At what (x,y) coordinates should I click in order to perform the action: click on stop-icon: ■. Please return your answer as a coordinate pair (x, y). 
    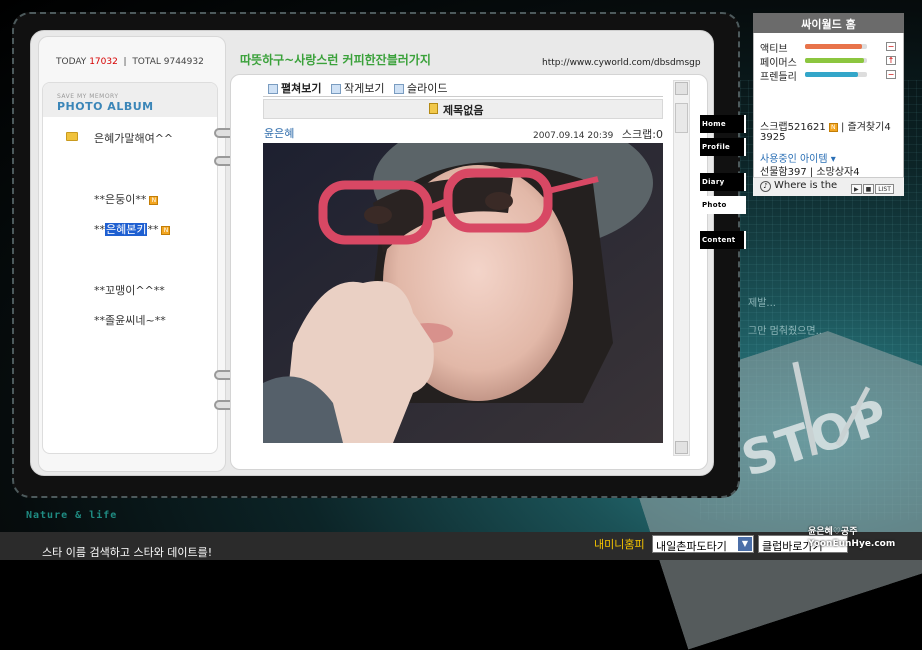
    Looking at the image, I should click on (868, 189).